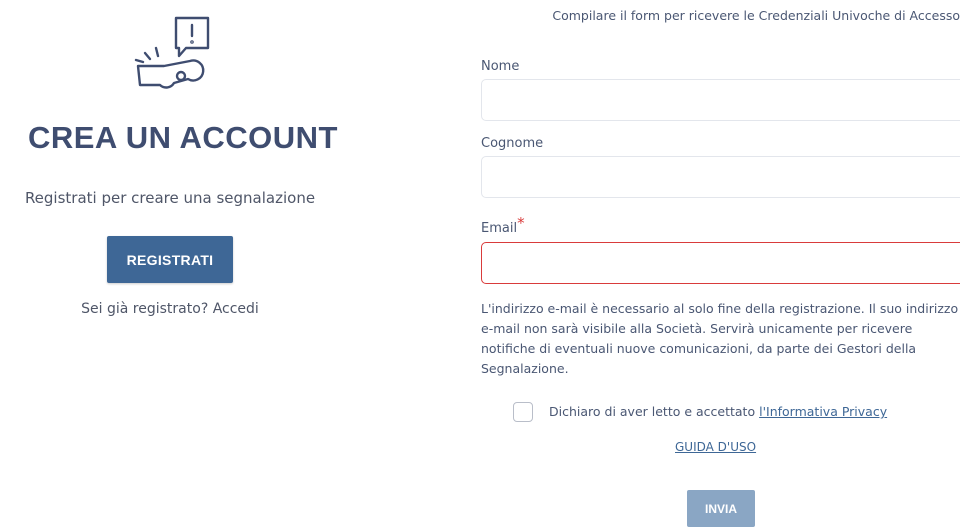 The width and height of the screenshot is (960, 527). I want to click on nome-label: Nome, so click(500, 66).